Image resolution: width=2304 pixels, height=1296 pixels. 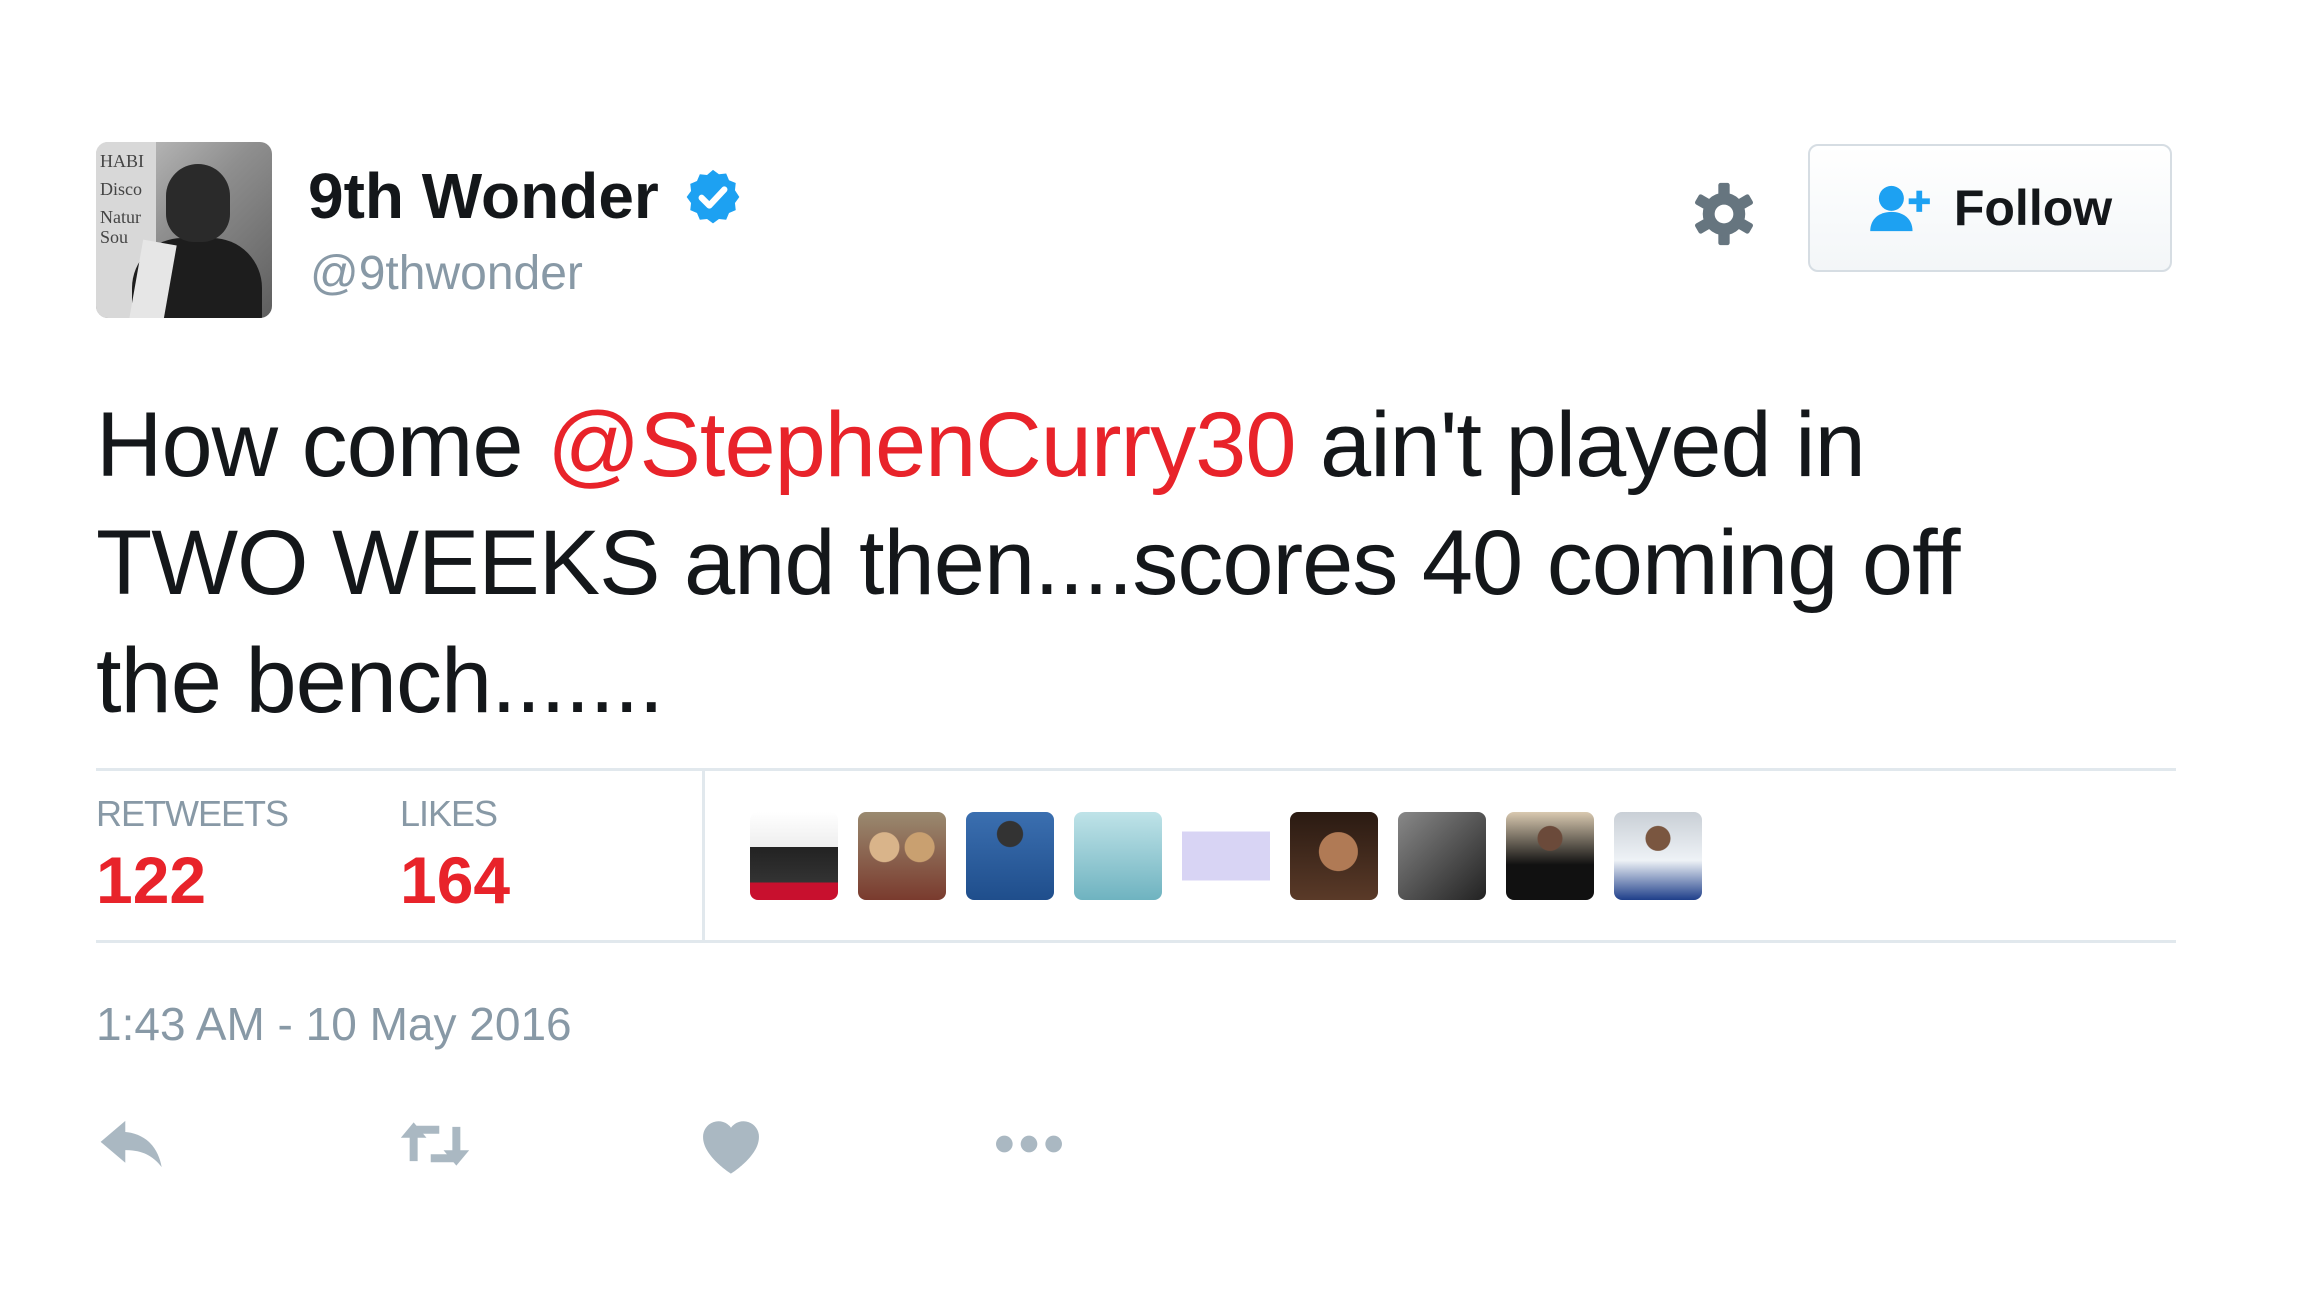 What do you see at coordinates (446, 274) in the screenshot?
I see `author-handle: @9thwonder` at bounding box center [446, 274].